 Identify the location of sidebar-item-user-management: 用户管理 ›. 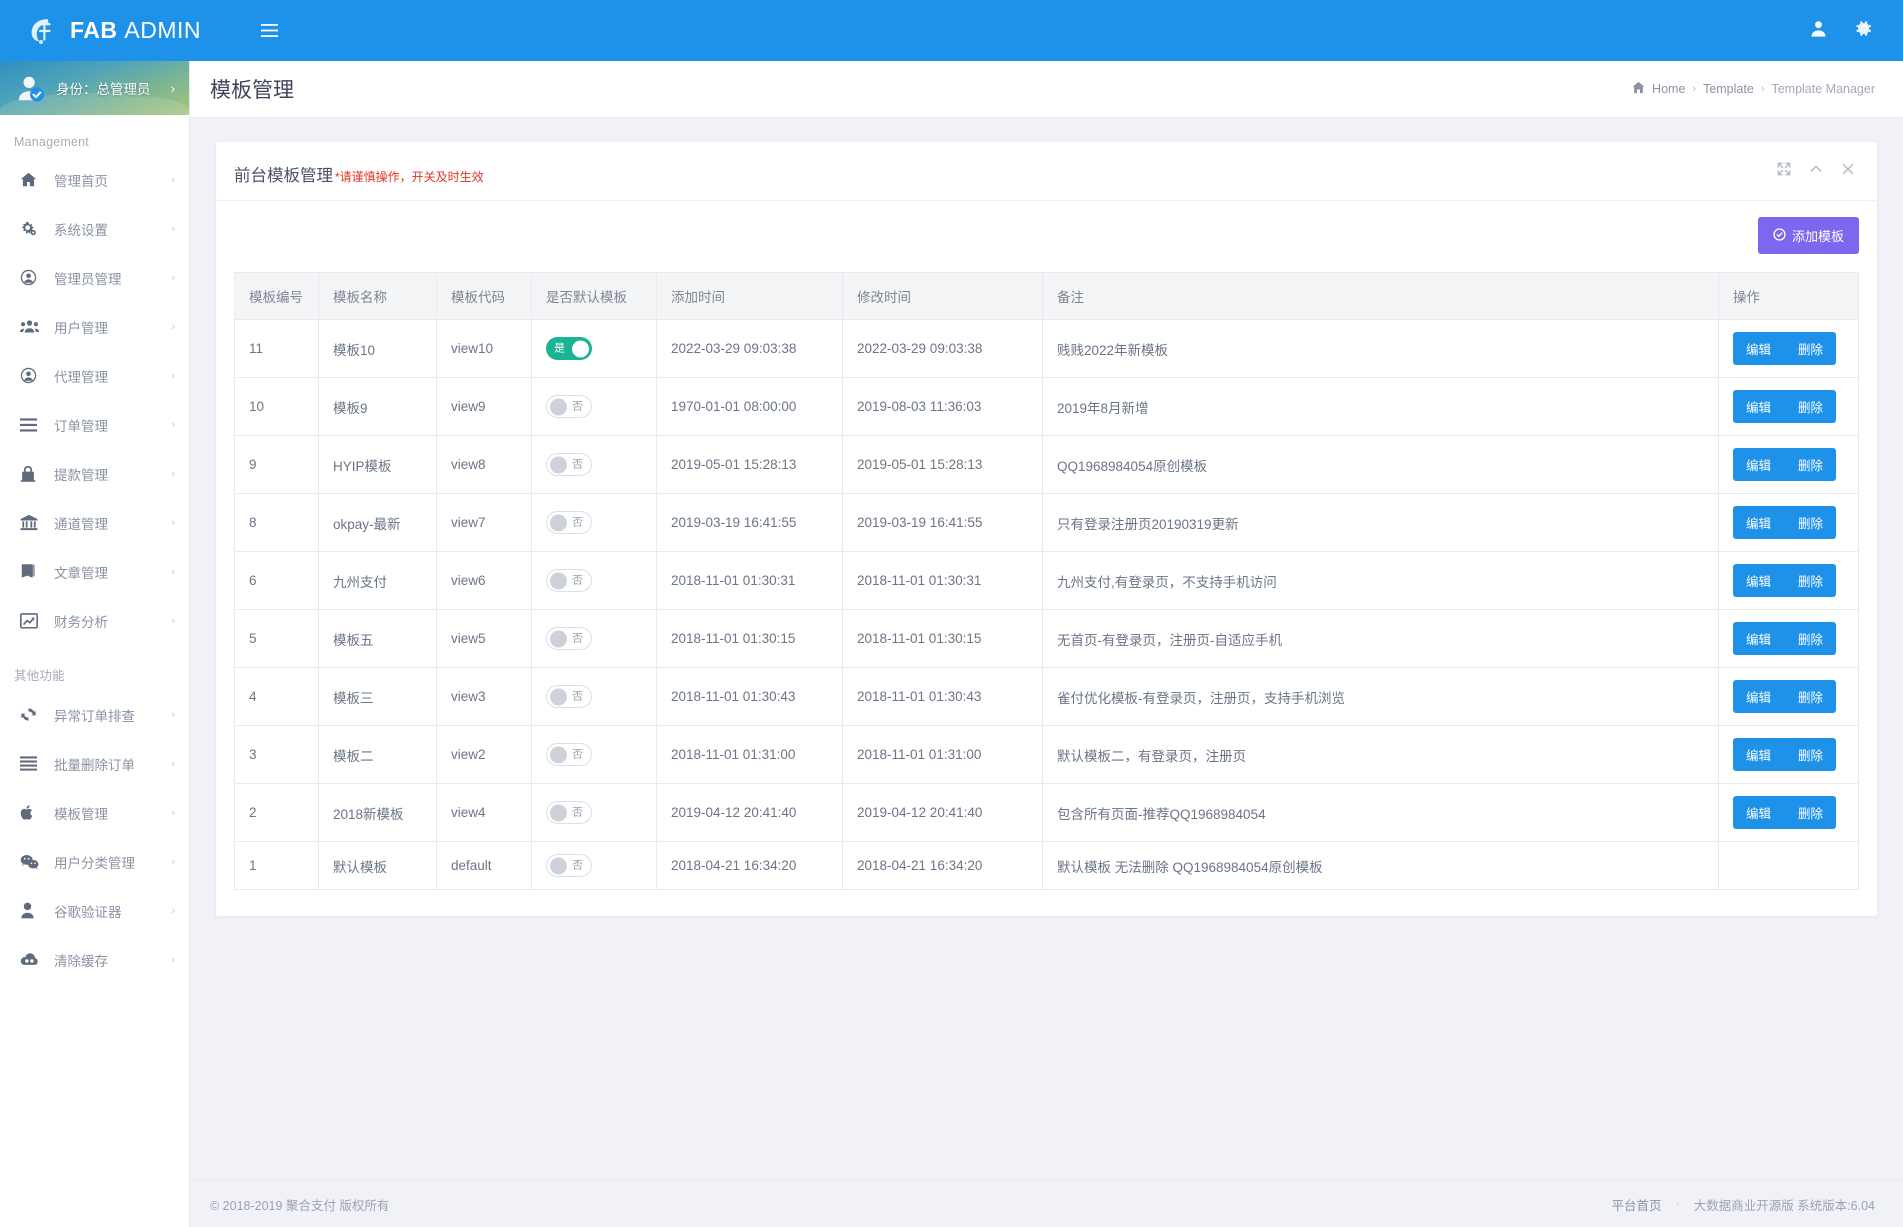
(94, 326).